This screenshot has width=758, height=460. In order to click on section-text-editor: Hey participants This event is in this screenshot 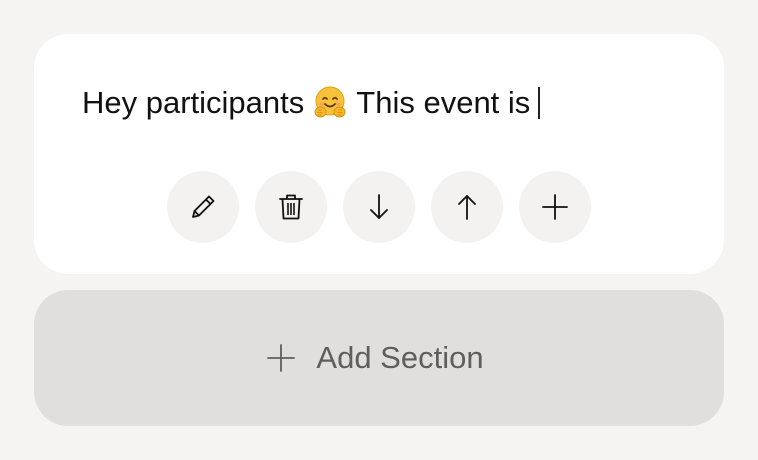, I will do `click(311, 103)`.